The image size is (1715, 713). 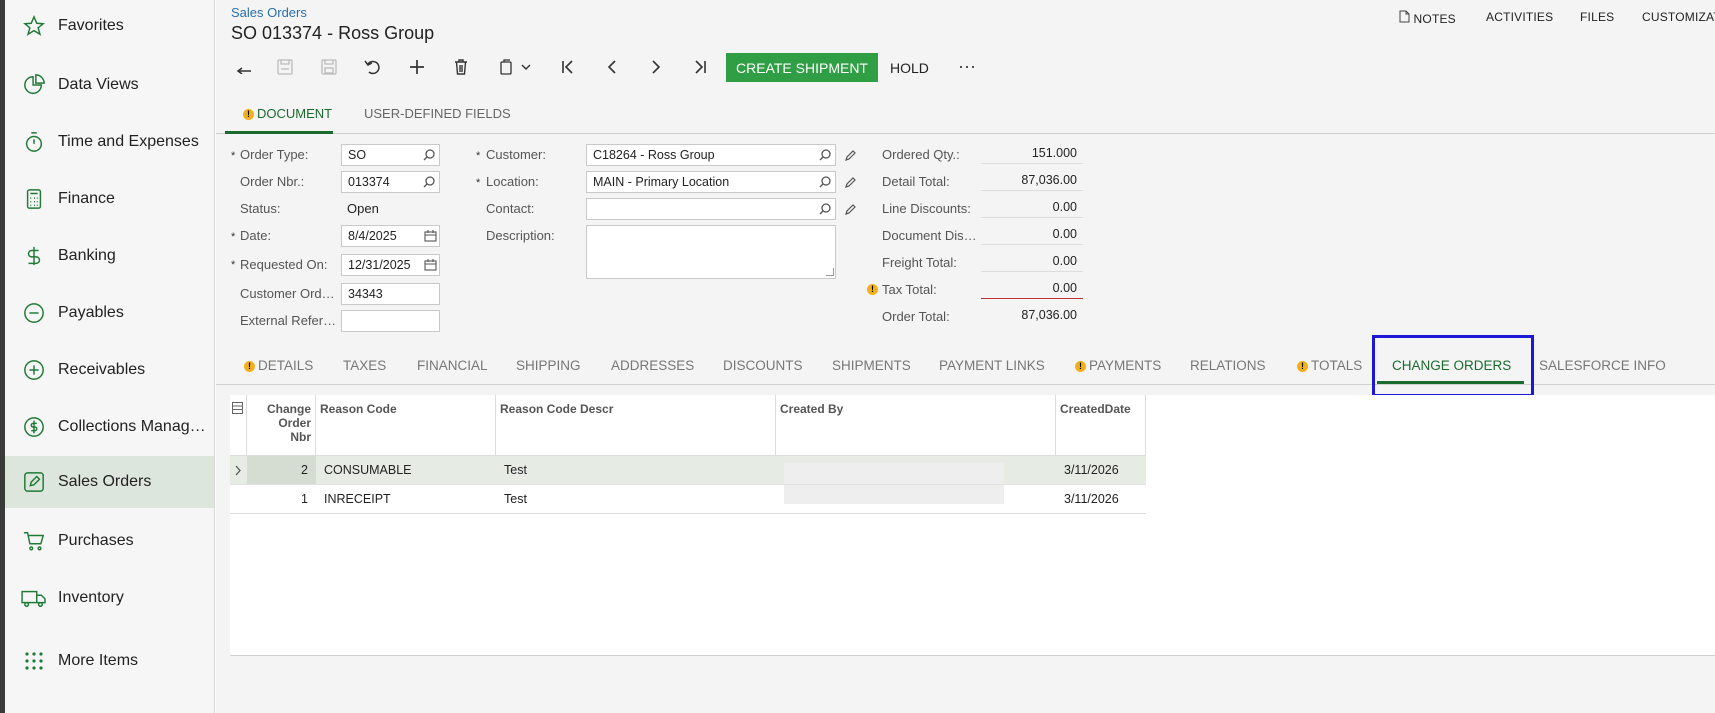 What do you see at coordinates (98, 660) in the screenshot?
I see `sidebar-item-label: More Items` at bounding box center [98, 660].